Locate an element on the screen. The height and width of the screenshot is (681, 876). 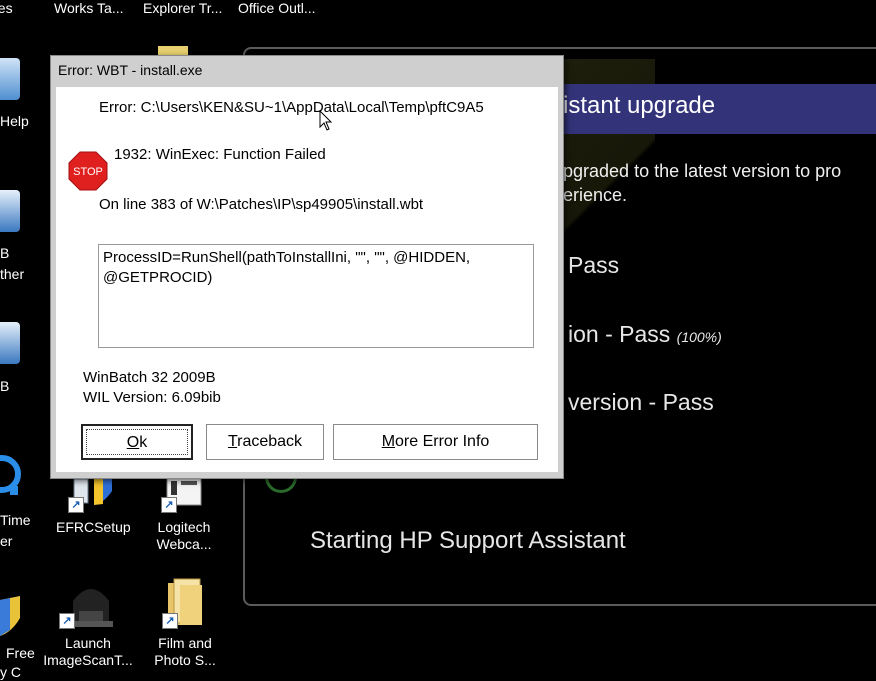
dialog-title: Error: WBT - install.exe is located at coordinates (130, 70).